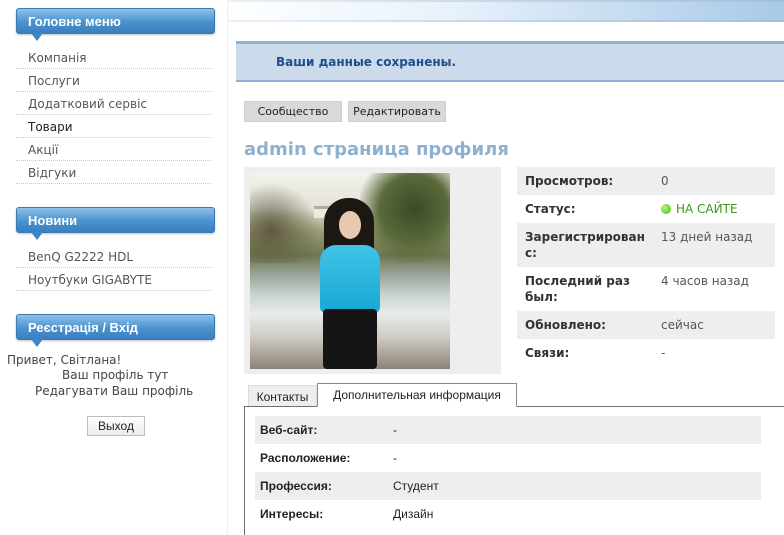 The height and width of the screenshot is (535, 784). What do you see at coordinates (585, 245) in the screenshot?
I see `stats-label: Зарегистрирован с:` at bounding box center [585, 245].